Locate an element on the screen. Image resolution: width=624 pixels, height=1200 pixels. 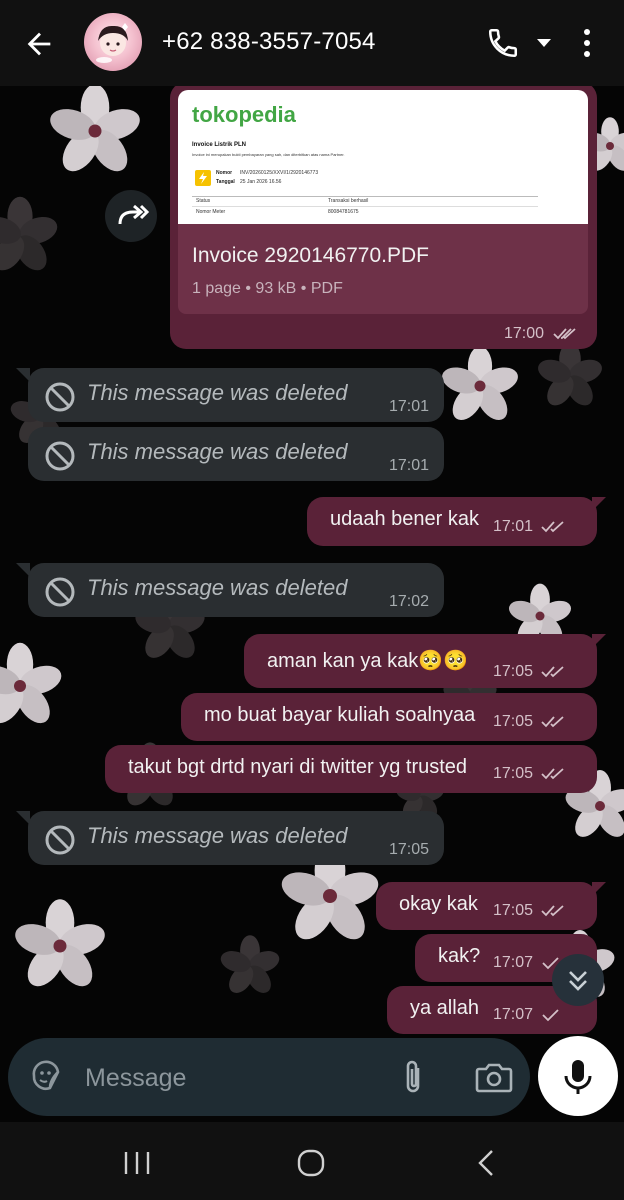
message-text: mo buat bayar kuliah soalnyaa is located at coordinates (340, 715).